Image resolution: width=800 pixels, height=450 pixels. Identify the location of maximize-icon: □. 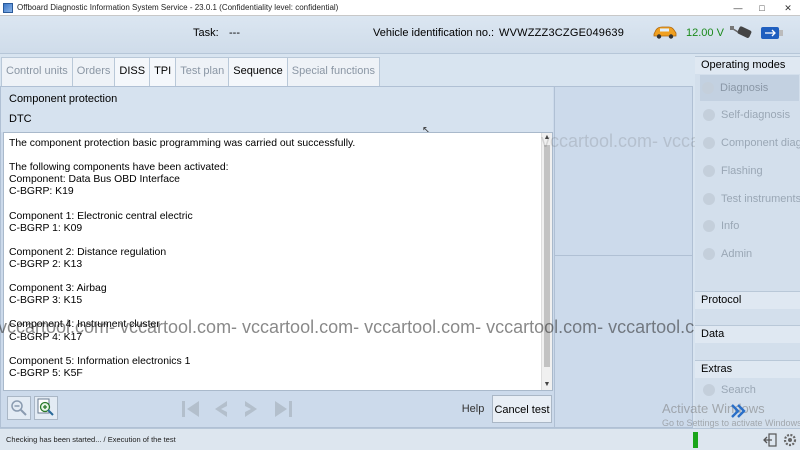
(762, 8).